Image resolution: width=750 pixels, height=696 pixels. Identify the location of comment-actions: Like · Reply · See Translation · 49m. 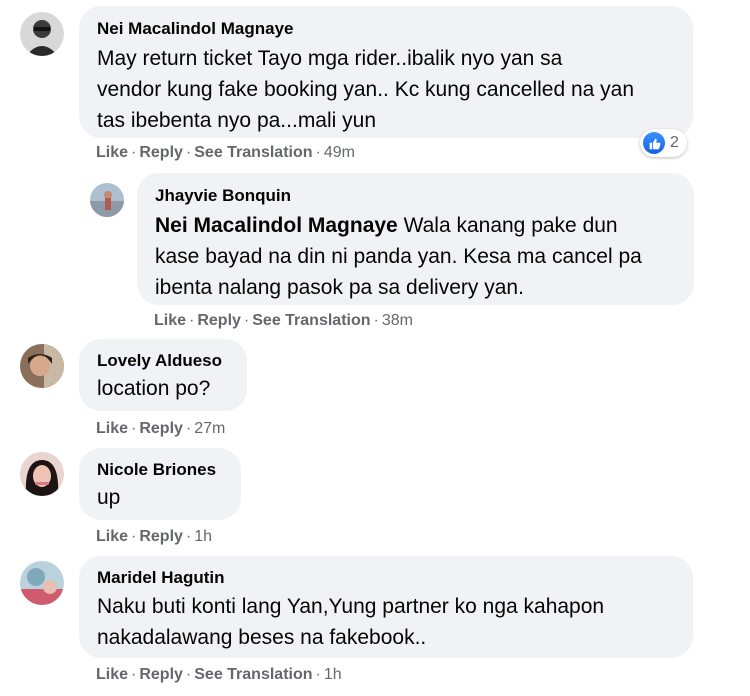
(225, 152).